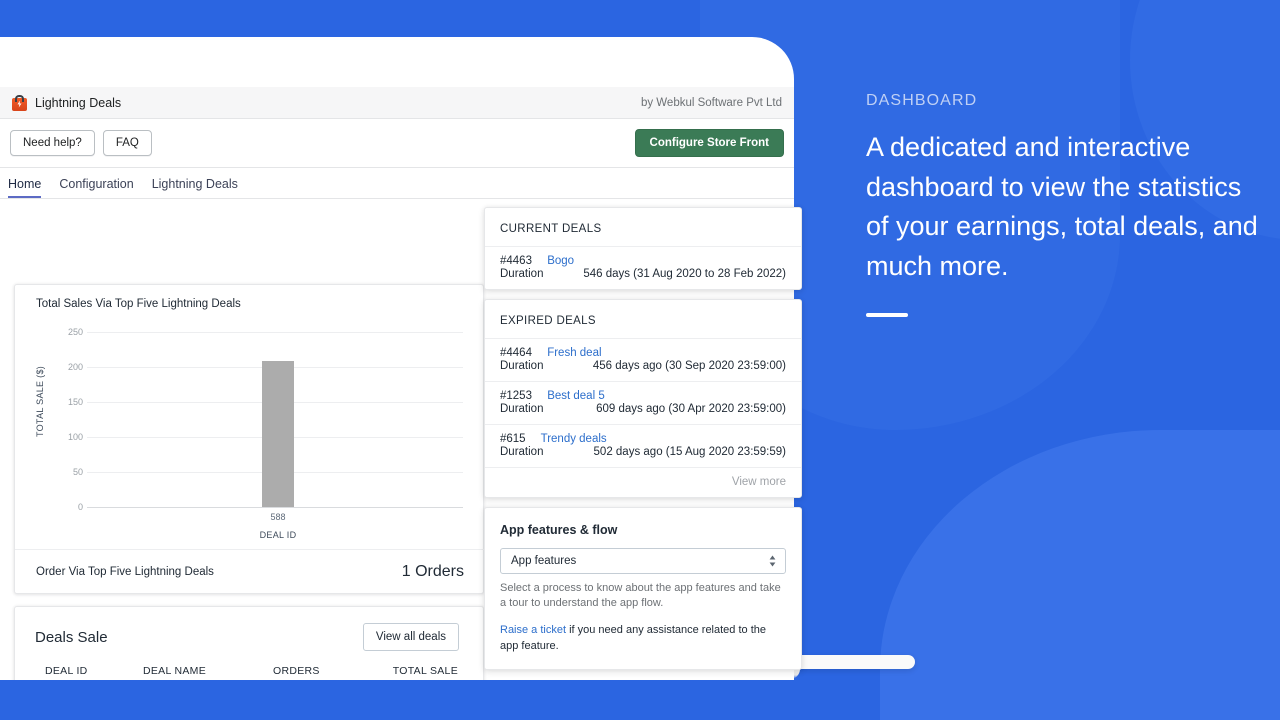 The height and width of the screenshot is (720, 1280). I want to click on table-header-row: DEAL ID DEAL NAME ORDERS TOTAL SALE, so click(249, 670).